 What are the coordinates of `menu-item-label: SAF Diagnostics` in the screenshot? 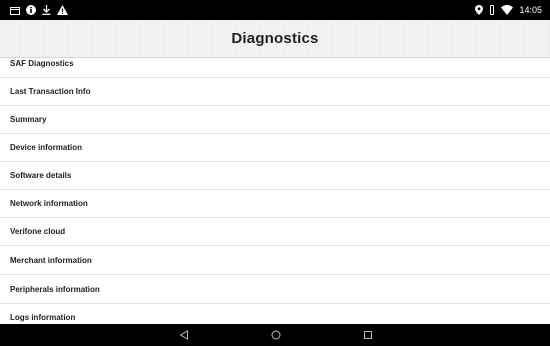 It's located at (42, 63).